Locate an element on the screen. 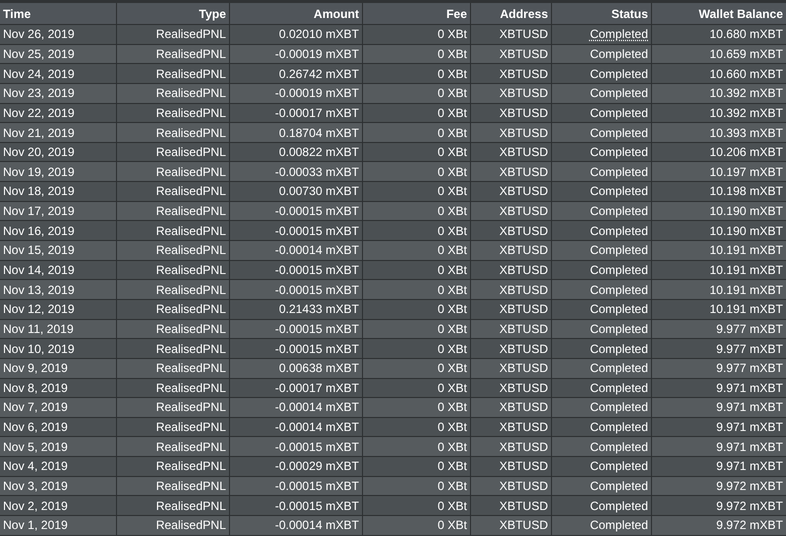 This screenshot has width=786, height=536. table-cell: 10.680 mXBT is located at coordinates (719, 34).